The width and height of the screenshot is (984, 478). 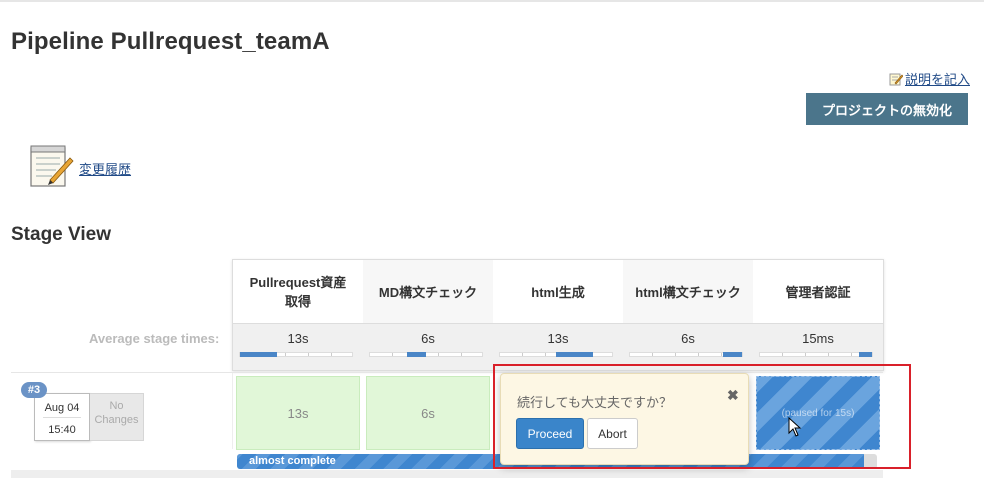 I want to click on close-icon: ✖, so click(x=733, y=395).